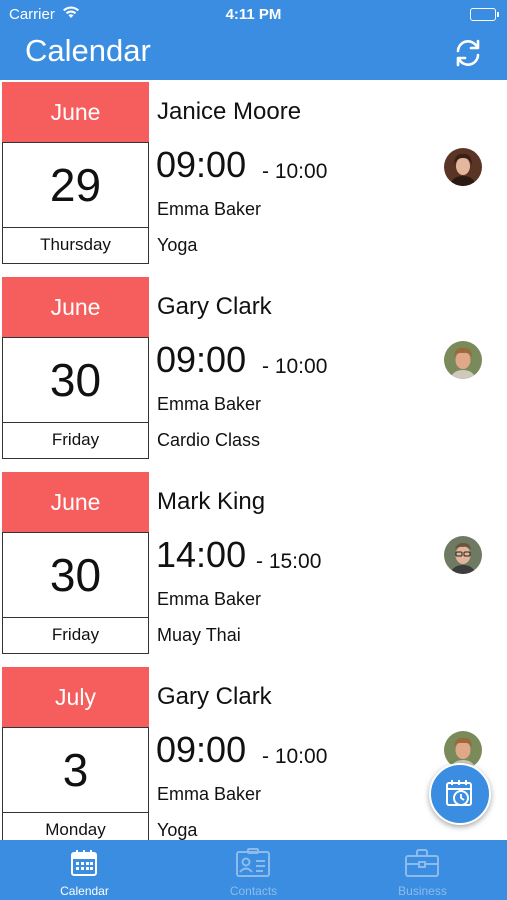  Describe the element at coordinates (84, 863) in the screenshot. I see `calendar-icon` at that location.